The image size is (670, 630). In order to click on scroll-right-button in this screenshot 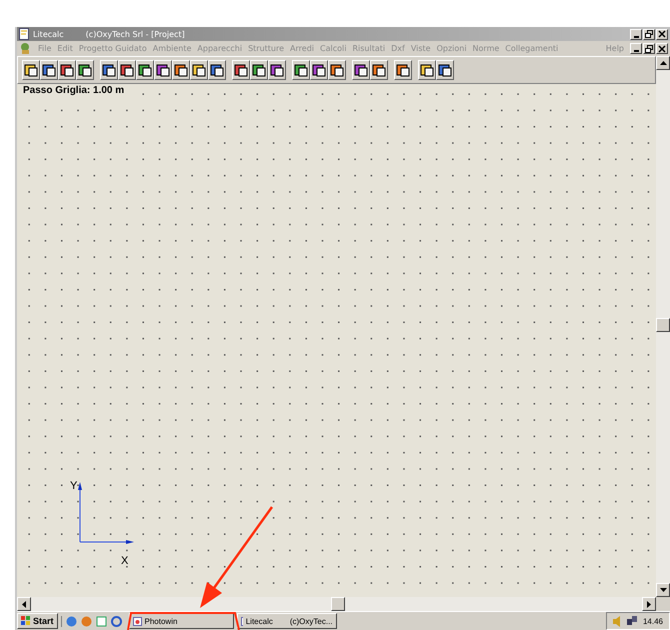, I will do `click(649, 604)`.